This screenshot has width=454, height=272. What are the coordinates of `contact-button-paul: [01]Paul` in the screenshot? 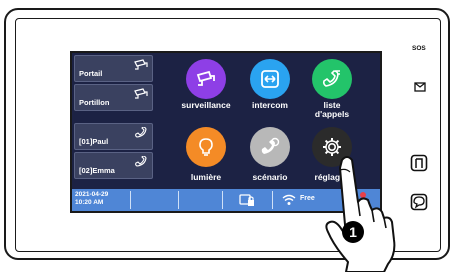 It's located at (113, 136).